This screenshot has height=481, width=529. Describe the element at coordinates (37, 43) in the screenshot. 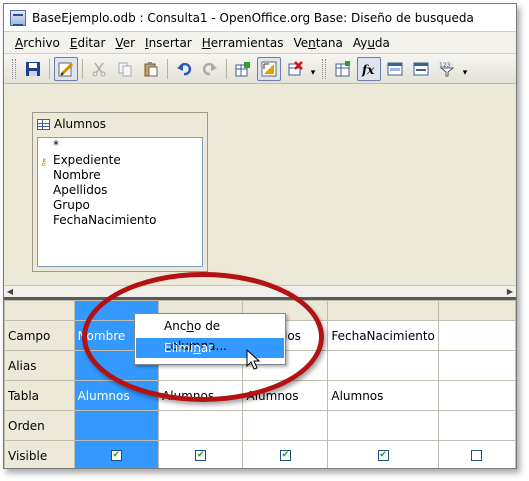

I see `menu-archivo: Archivo` at that location.